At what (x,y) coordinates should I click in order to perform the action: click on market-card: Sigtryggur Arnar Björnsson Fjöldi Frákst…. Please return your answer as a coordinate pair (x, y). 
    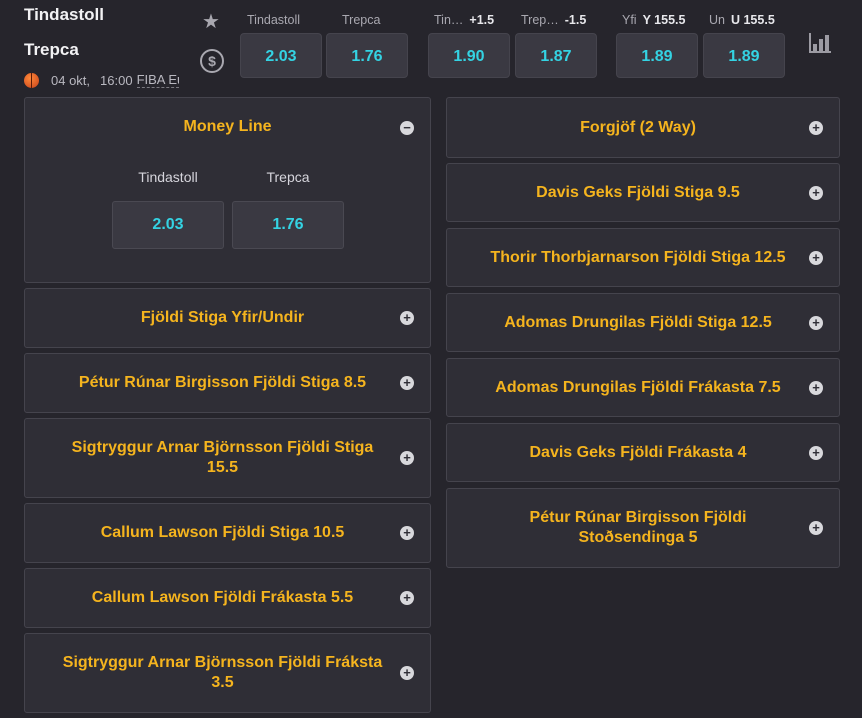
    Looking at the image, I should click on (227, 673).